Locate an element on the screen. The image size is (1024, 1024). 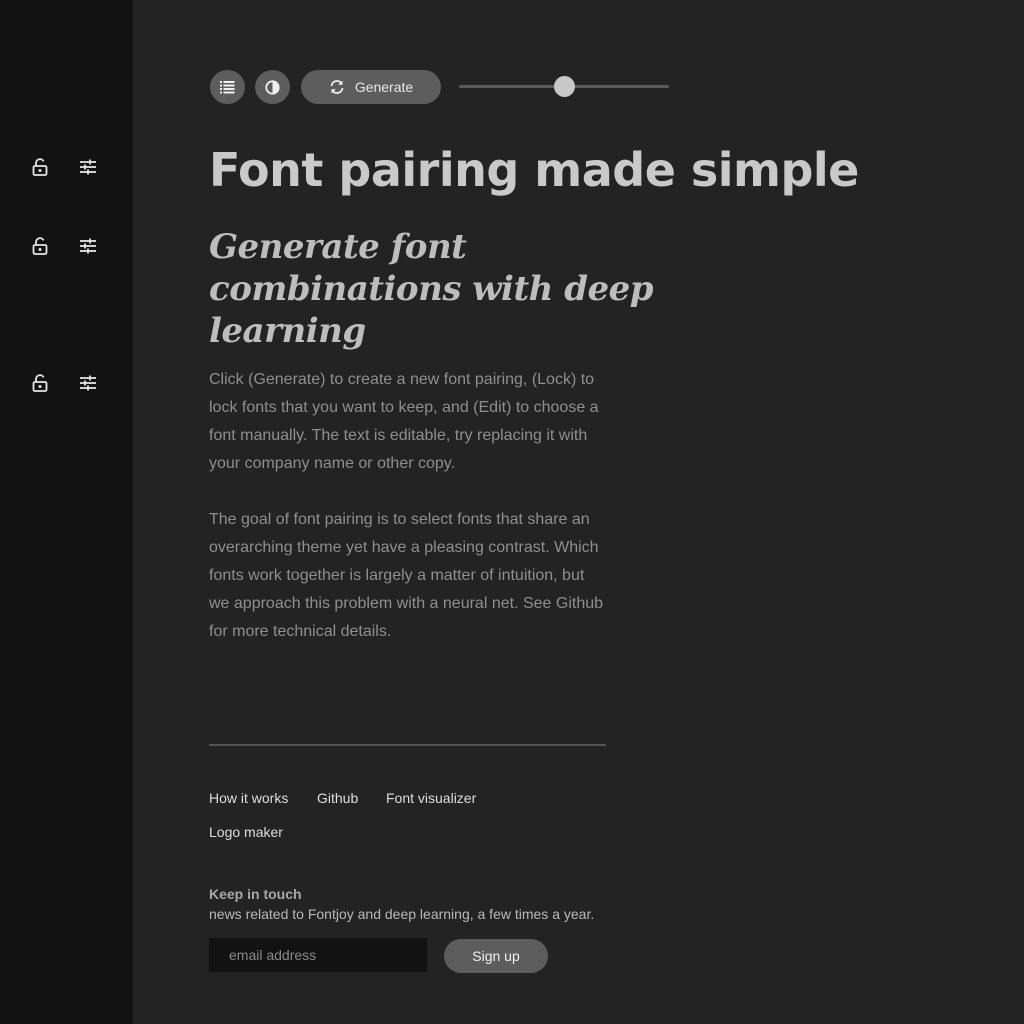
list-icon is located at coordinates (227, 87).